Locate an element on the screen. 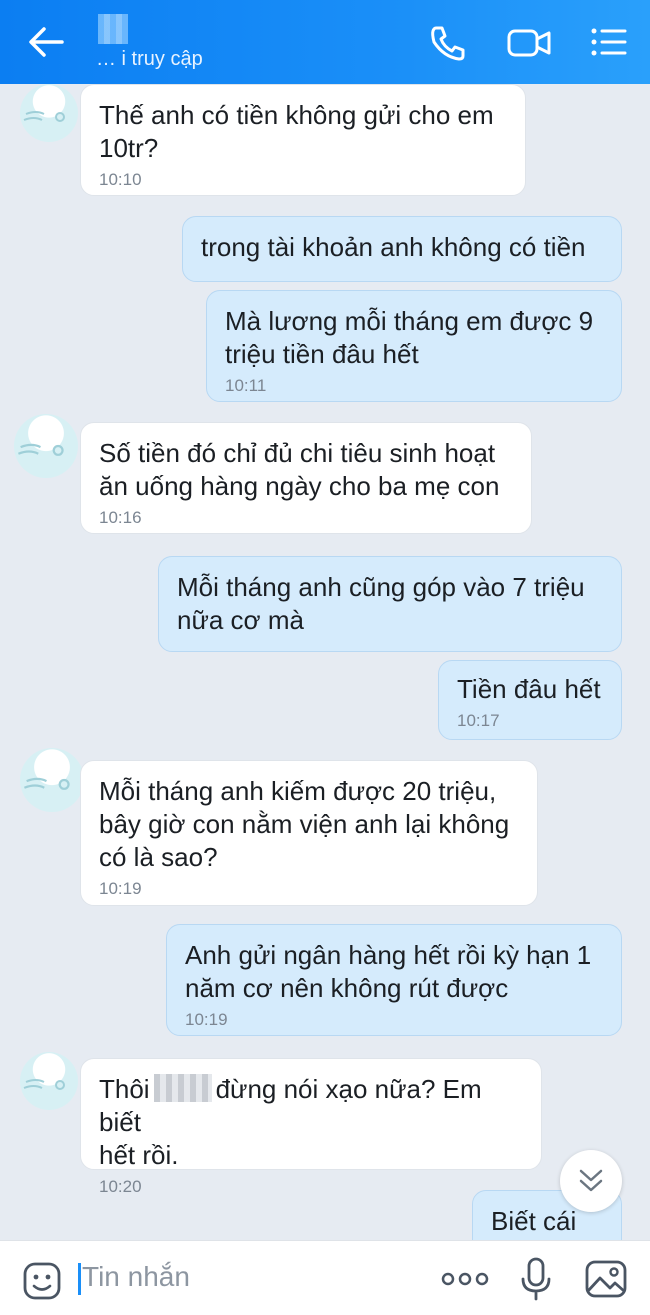 Image resolution: width=650 pixels, height=1315 pixels. call-button is located at coordinates (448, 43).